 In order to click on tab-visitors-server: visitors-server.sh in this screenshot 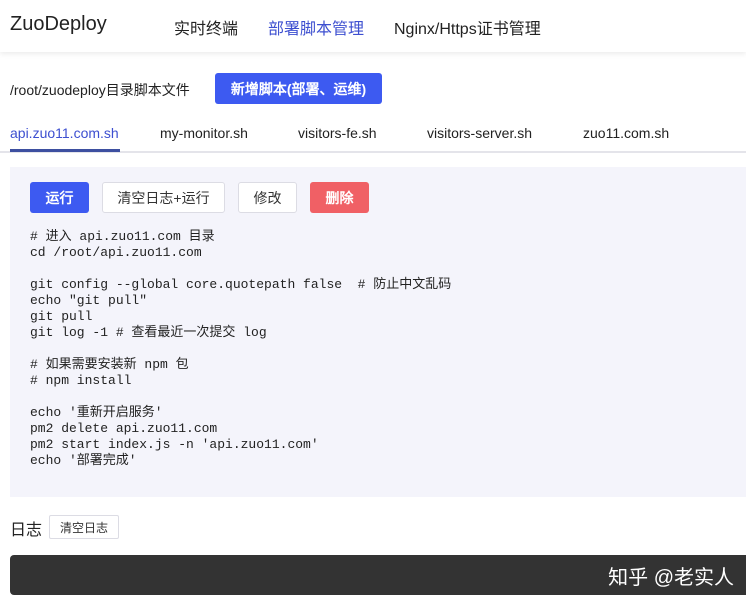, I will do `click(479, 133)`.